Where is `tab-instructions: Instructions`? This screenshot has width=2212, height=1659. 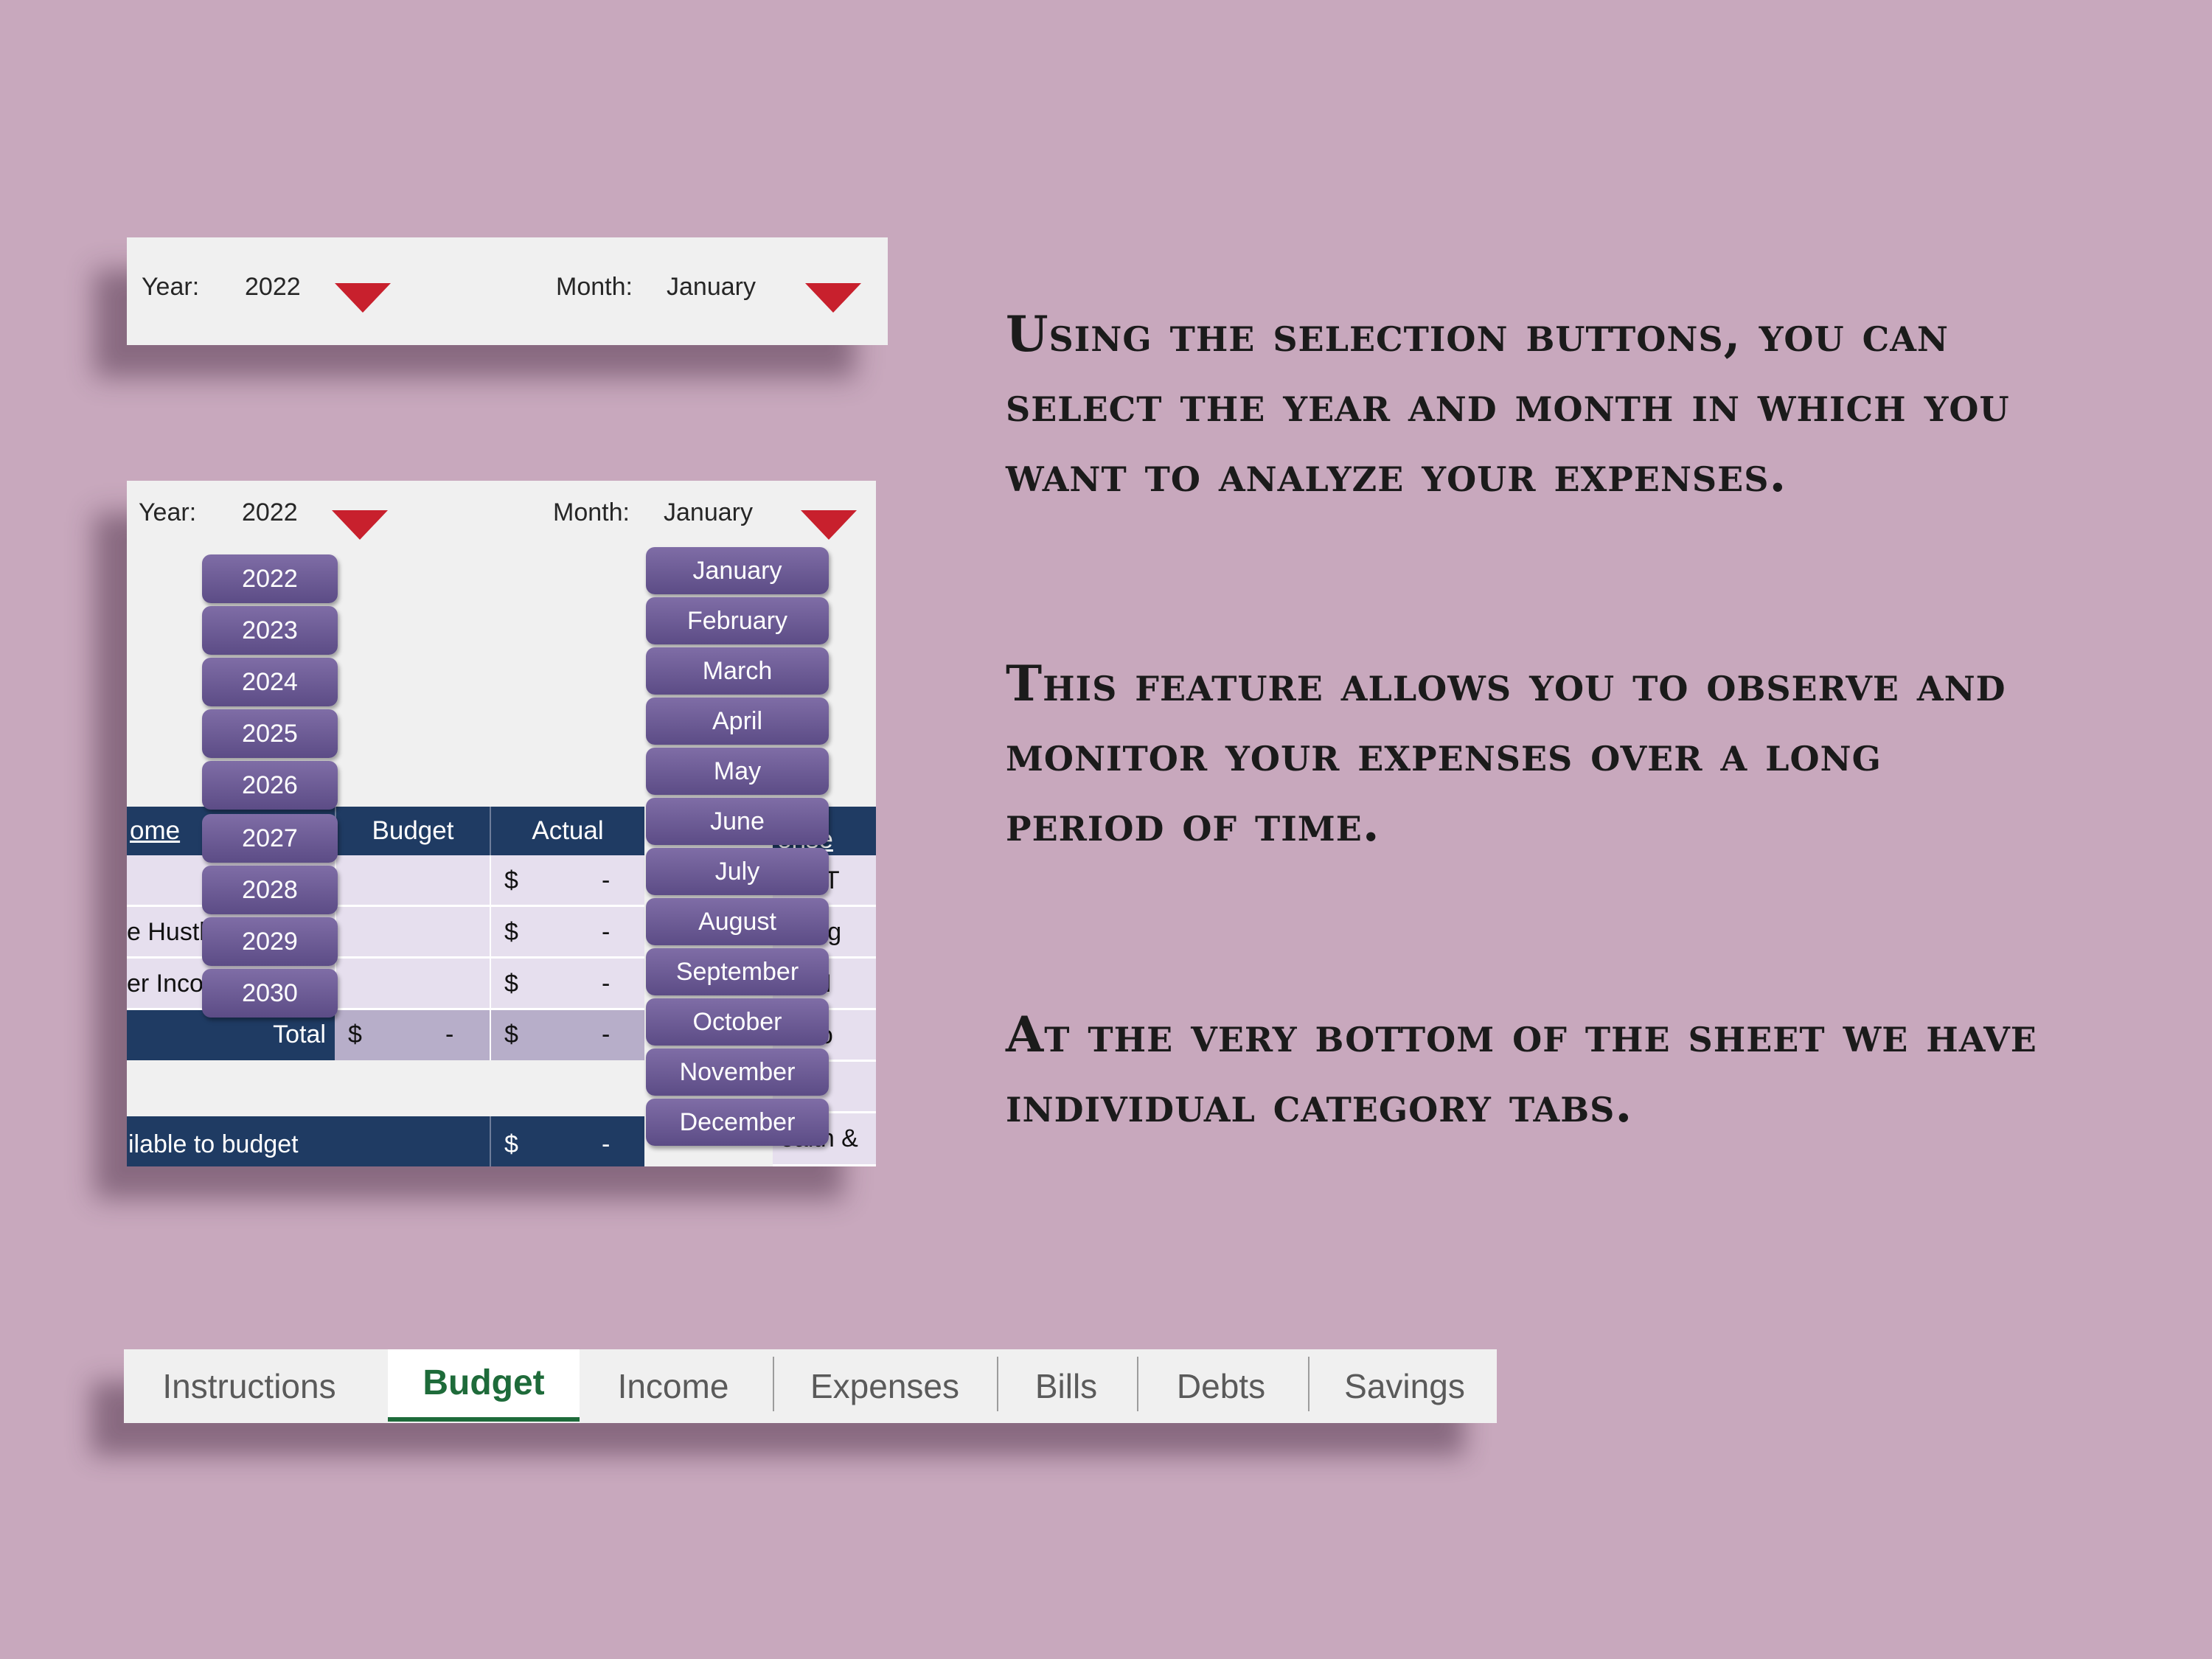
tab-instructions: Instructions is located at coordinates (249, 1386).